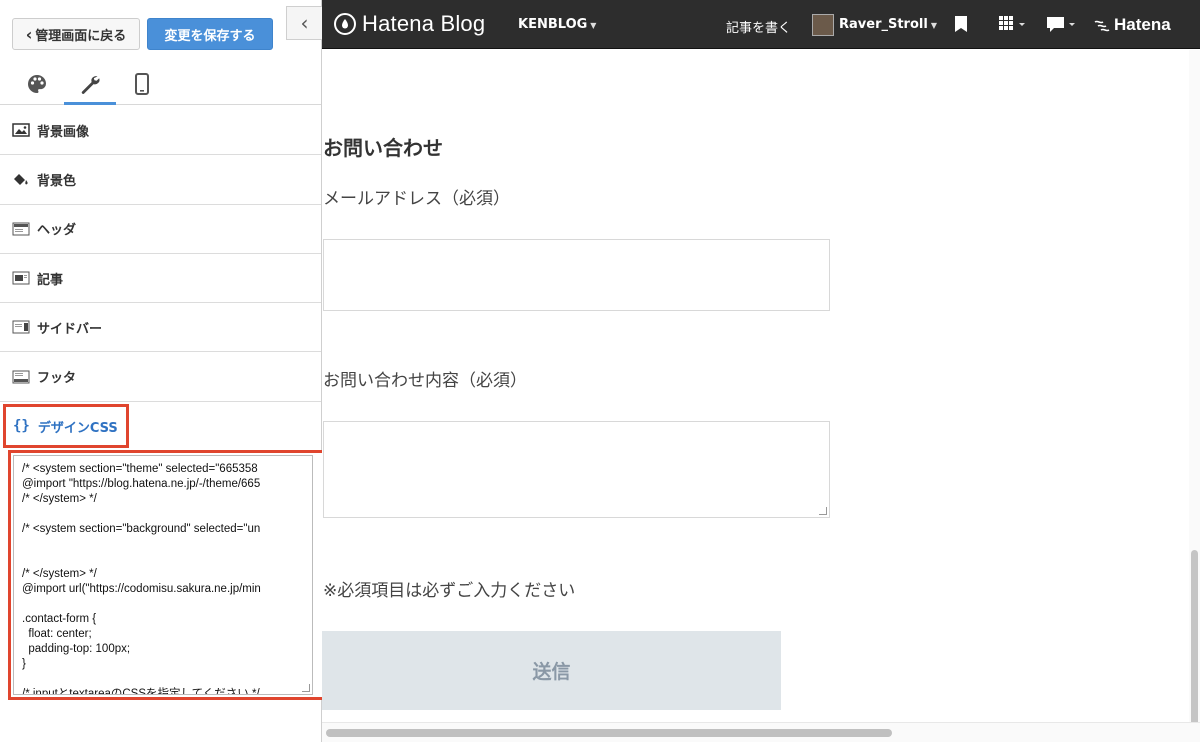 This screenshot has width=1200, height=742. What do you see at coordinates (160, 377) in the screenshot?
I see `menu-item-footer: フッタ` at bounding box center [160, 377].